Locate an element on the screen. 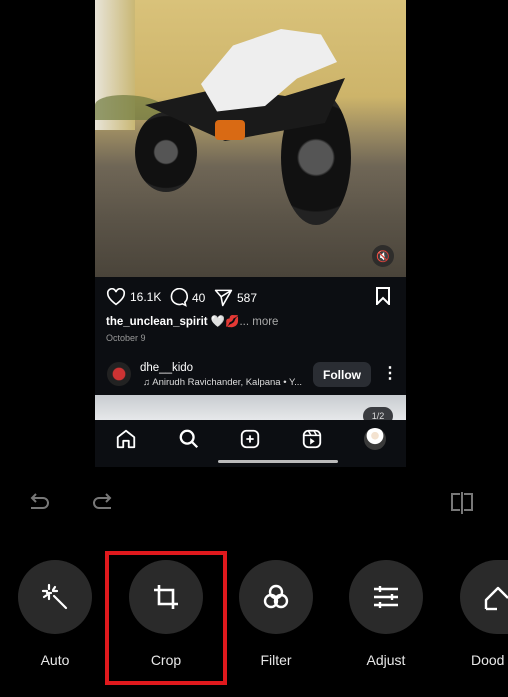  crop-highlight-box is located at coordinates (166, 618).